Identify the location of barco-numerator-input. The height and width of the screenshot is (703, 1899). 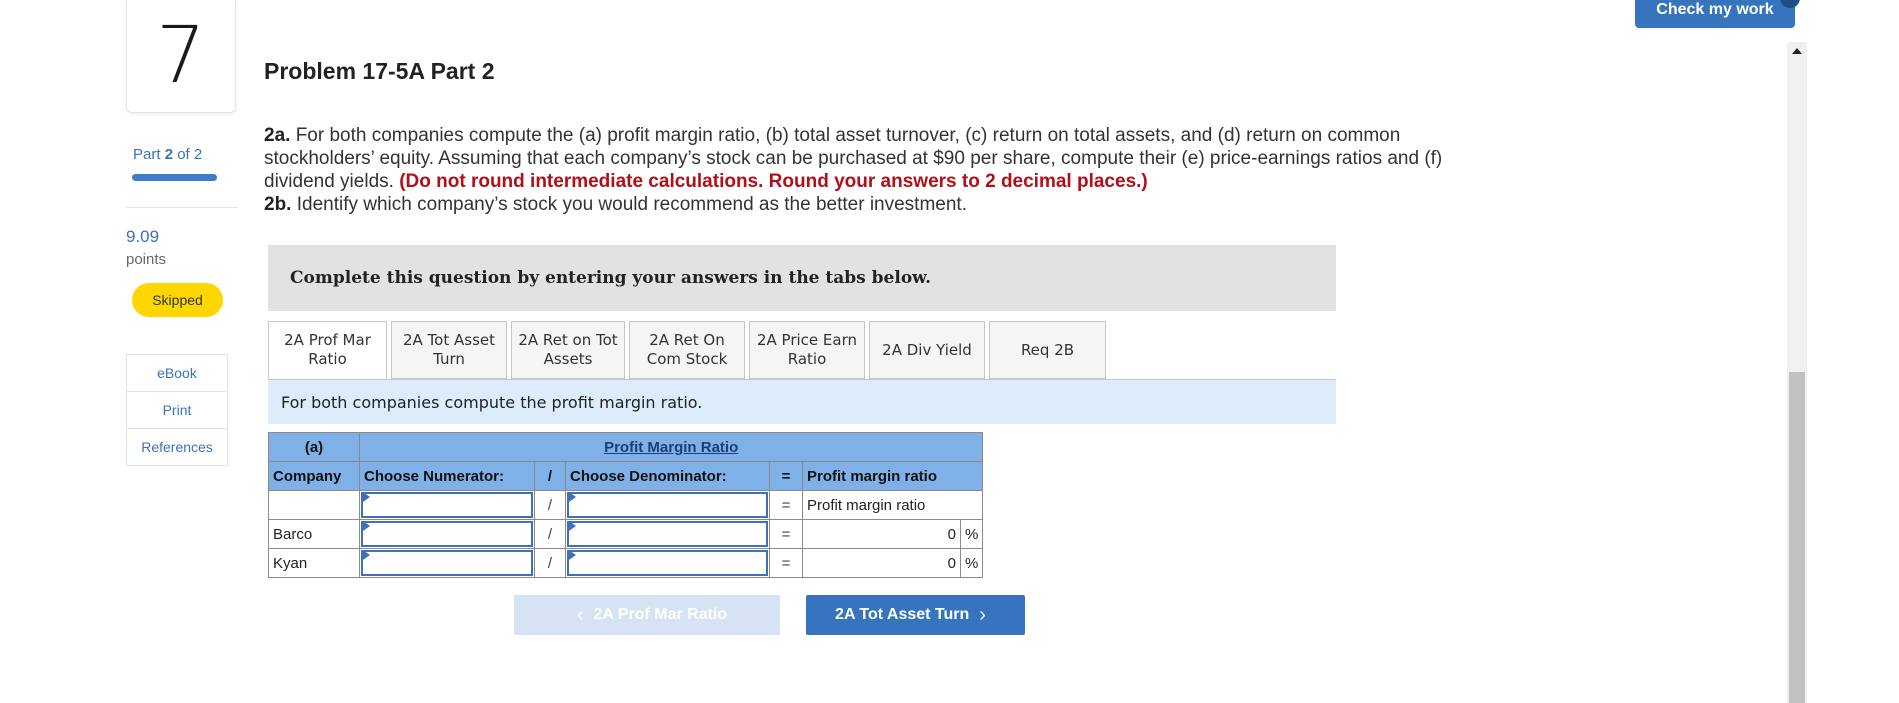
(447, 534).